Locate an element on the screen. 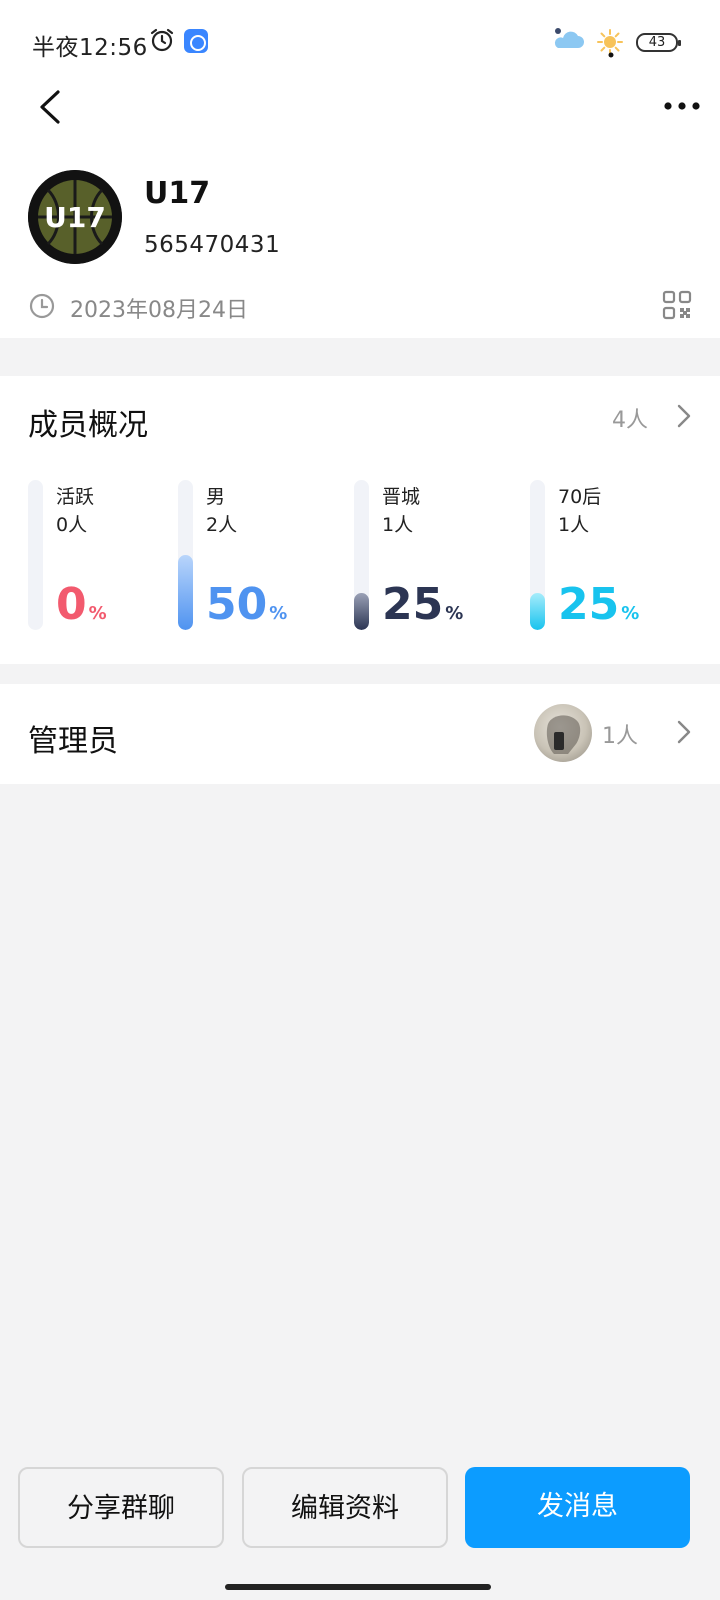 The width and height of the screenshot is (720, 1600). basketball-logo: U17 is located at coordinates (75, 217).